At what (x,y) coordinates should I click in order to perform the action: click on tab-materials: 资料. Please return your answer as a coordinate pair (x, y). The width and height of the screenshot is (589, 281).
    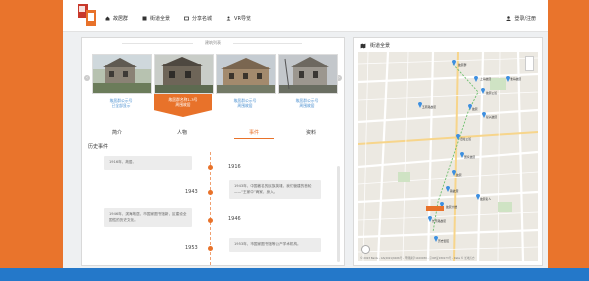
    Looking at the image, I should click on (311, 132).